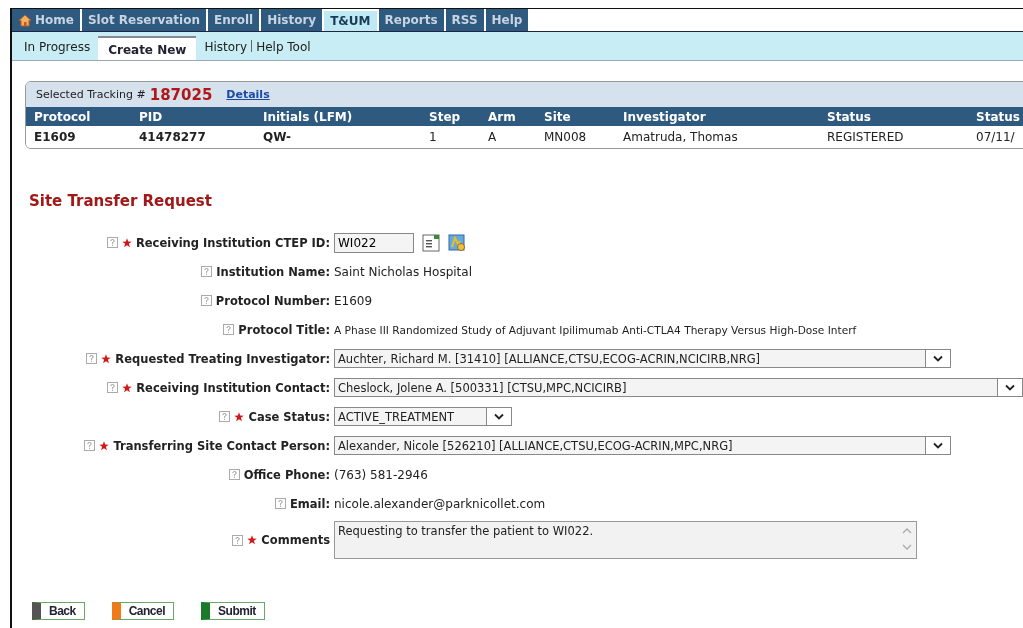 This screenshot has width=1023, height=628. Describe the element at coordinates (493, 137) in the screenshot. I see `table-cell-text: A` at that location.